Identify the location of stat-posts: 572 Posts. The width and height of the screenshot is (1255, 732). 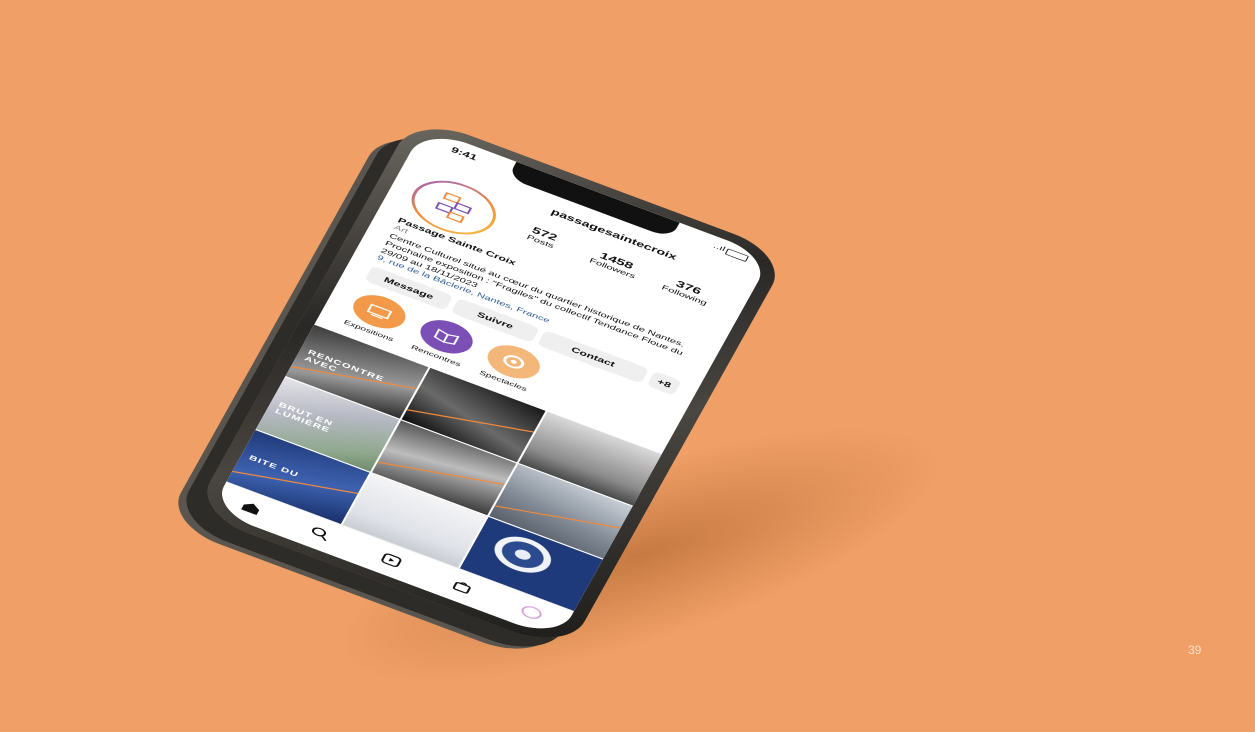
(543, 237).